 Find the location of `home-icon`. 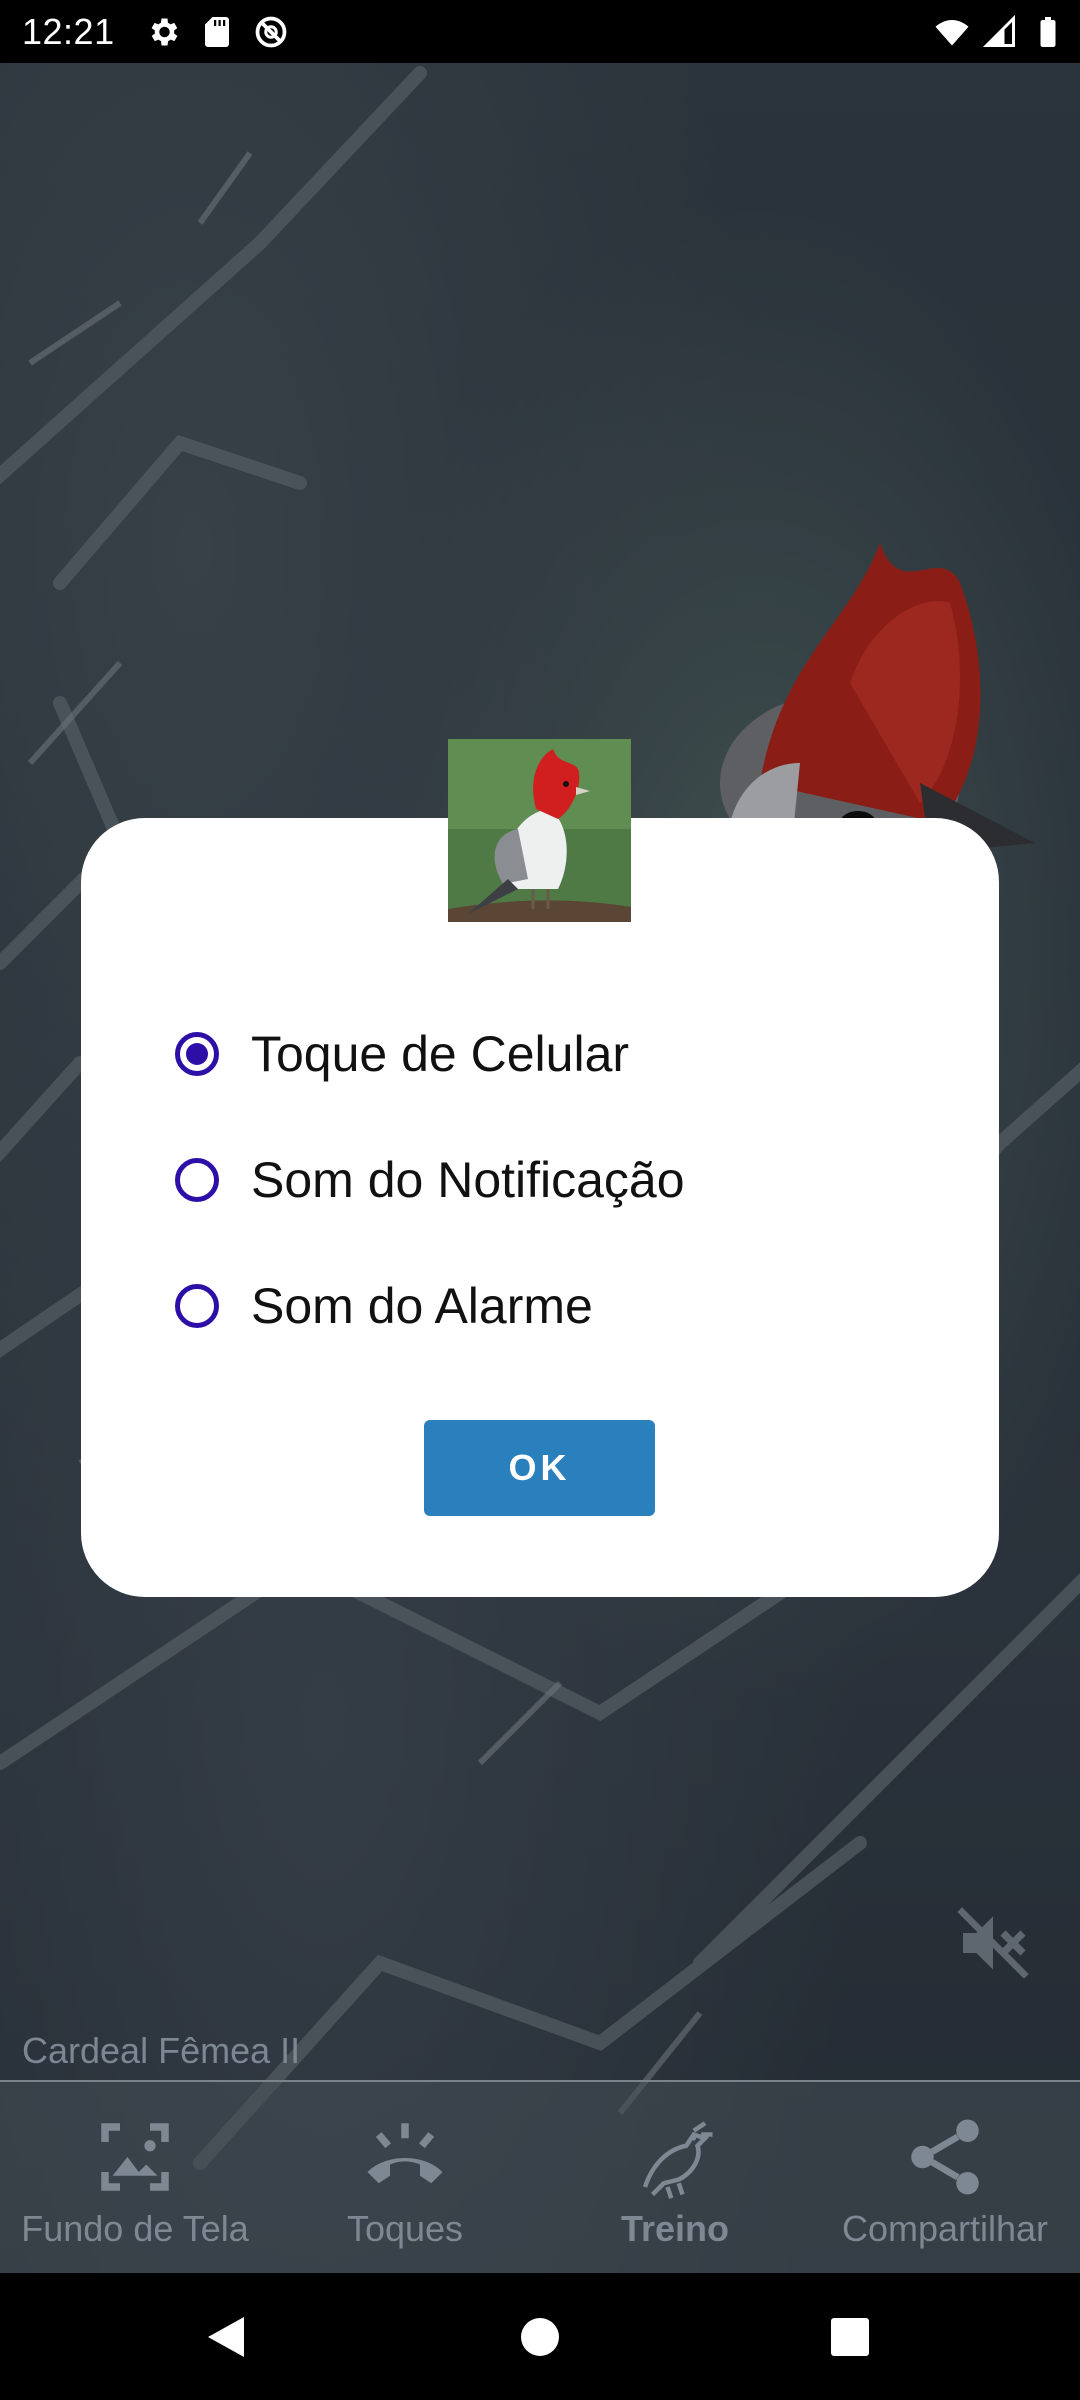

home-icon is located at coordinates (540, 2336).